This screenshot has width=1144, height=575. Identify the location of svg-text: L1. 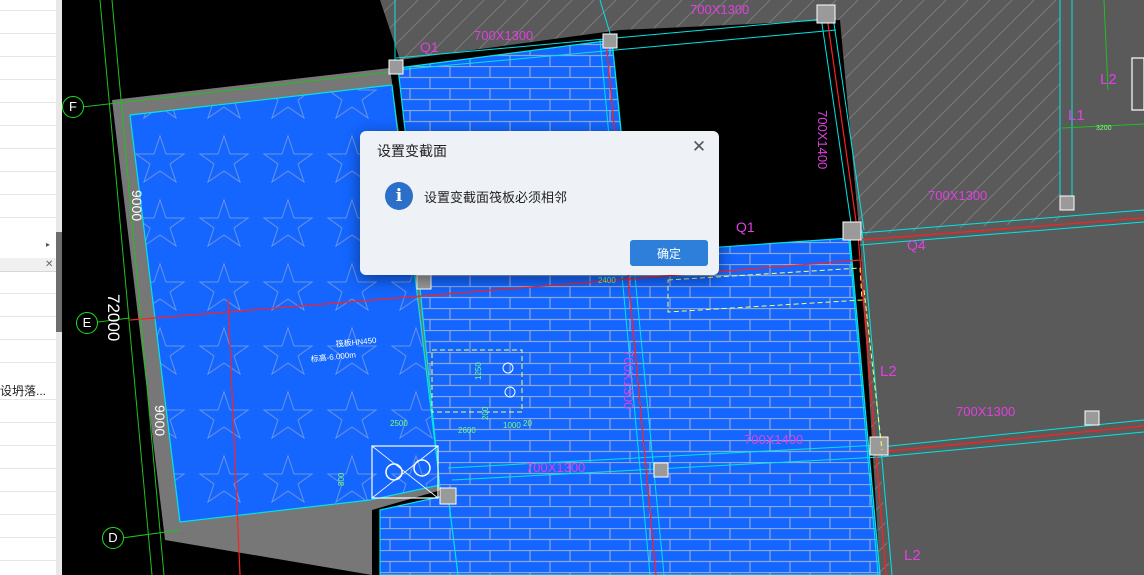
(1076, 115).